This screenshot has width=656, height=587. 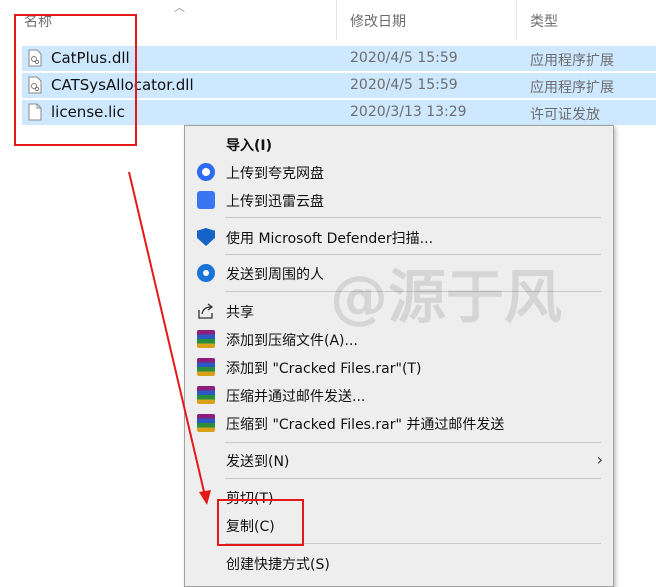 What do you see at coordinates (399, 563) in the screenshot?
I see `menu-item-create-shortcut: 创建快捷方式(S)` at bounding box center [399, 563].